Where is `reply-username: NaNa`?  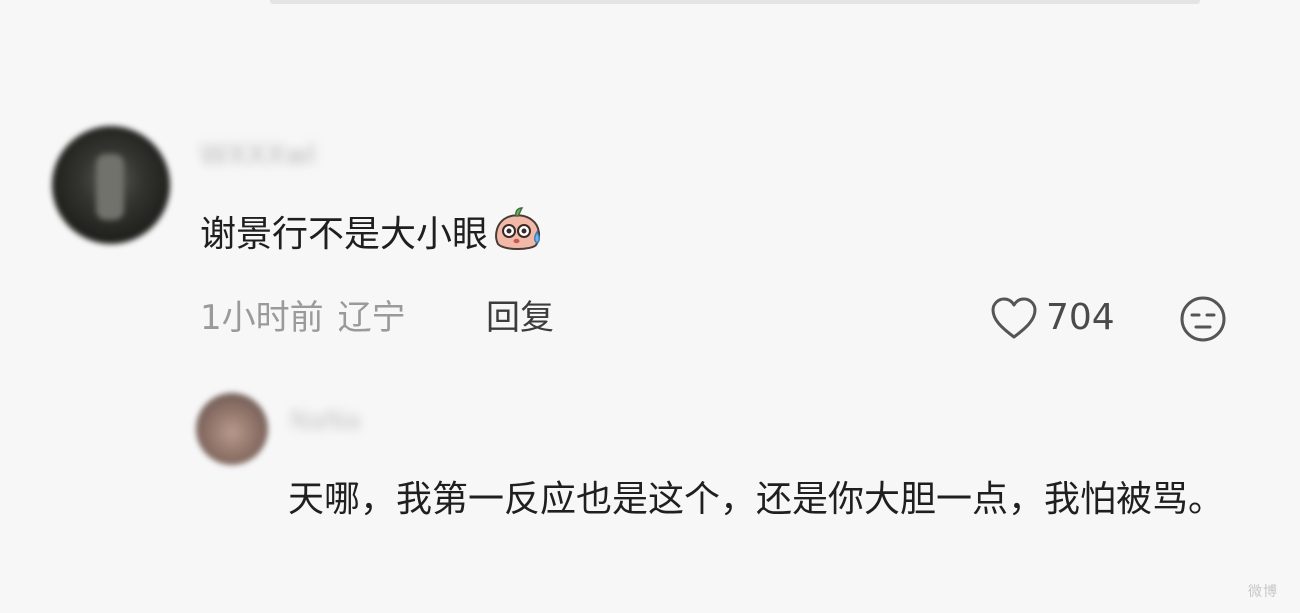 reply-username: NaNa is located at coordinates (340, 421).